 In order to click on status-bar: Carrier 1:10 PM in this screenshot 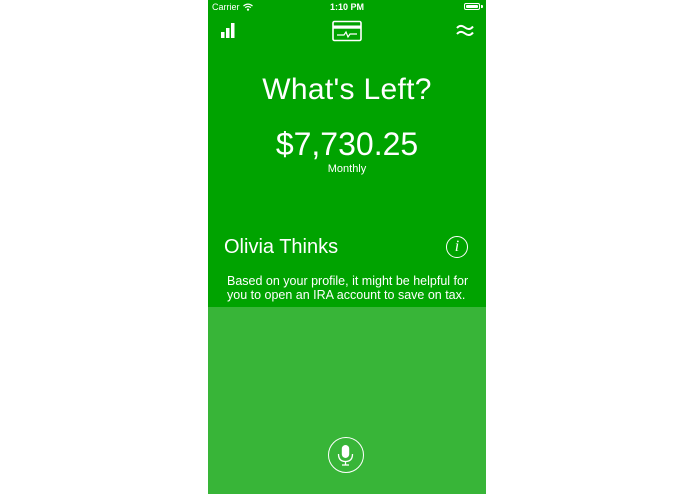, I will do `click(347, 7)`.